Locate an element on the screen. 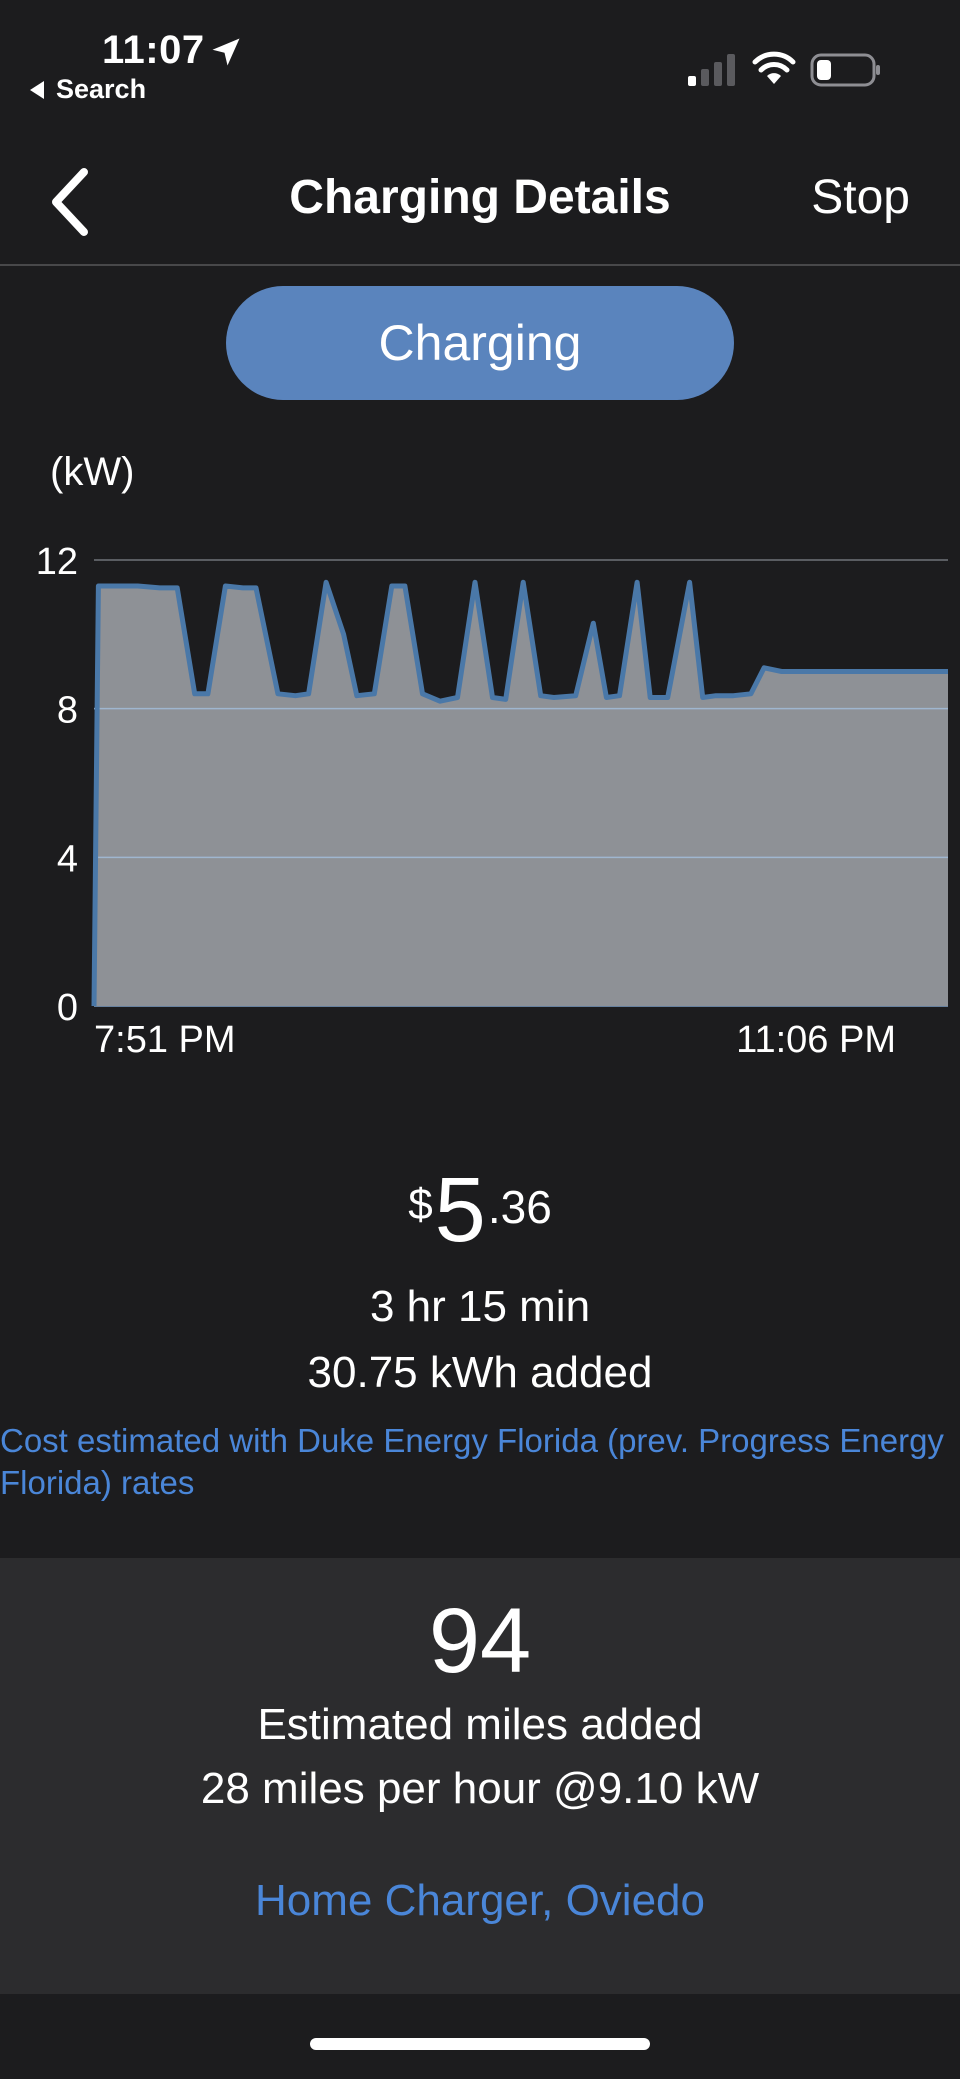 This screenshot has width=960, height=2079. battery-icon is located at coordinates (845, 70).